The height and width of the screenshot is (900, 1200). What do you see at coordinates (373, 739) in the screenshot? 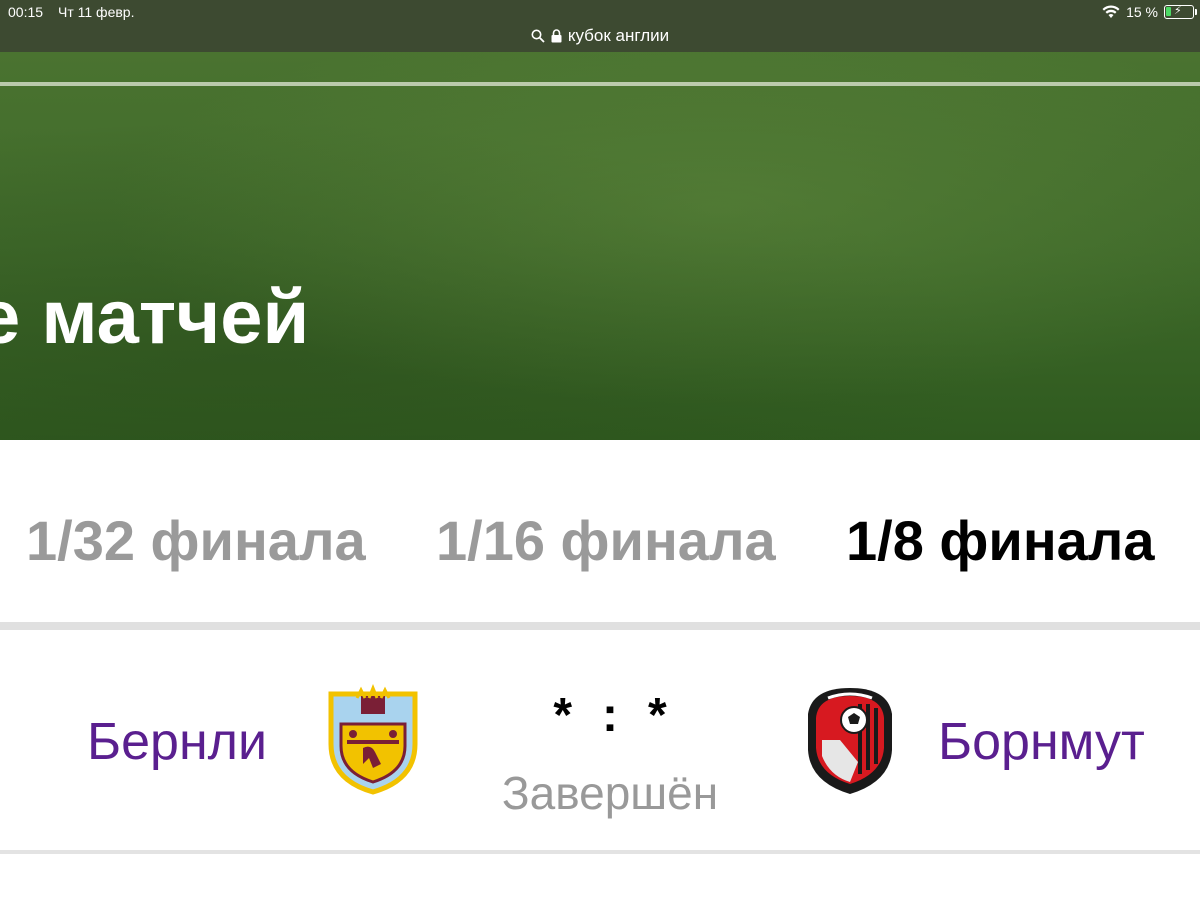
I see `burnley-crest-icon` at bounding box center [373, 739].